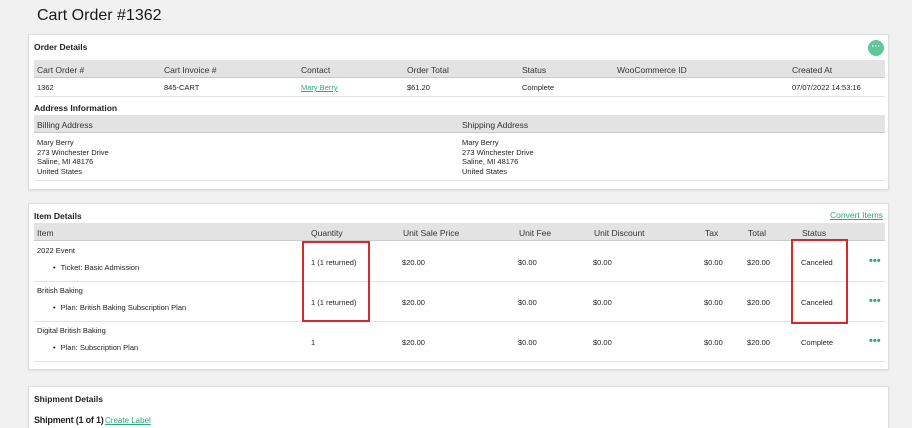  I want to click on page-title: Cart Order #1362, so click(99, 15).